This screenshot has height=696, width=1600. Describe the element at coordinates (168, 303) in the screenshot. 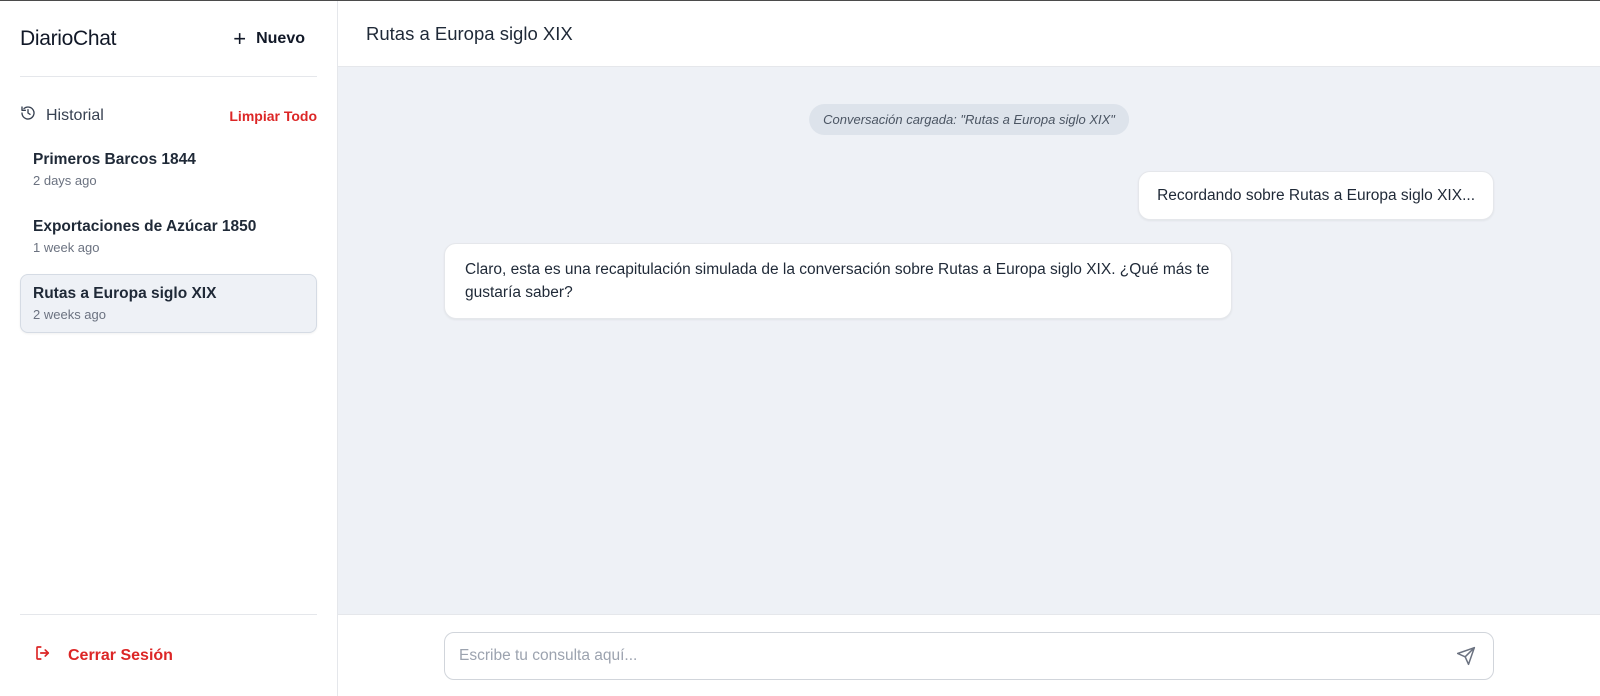

I see `conversation-item-active: Rutas a Europa siglo XIX 2 weeks ago` at that location.